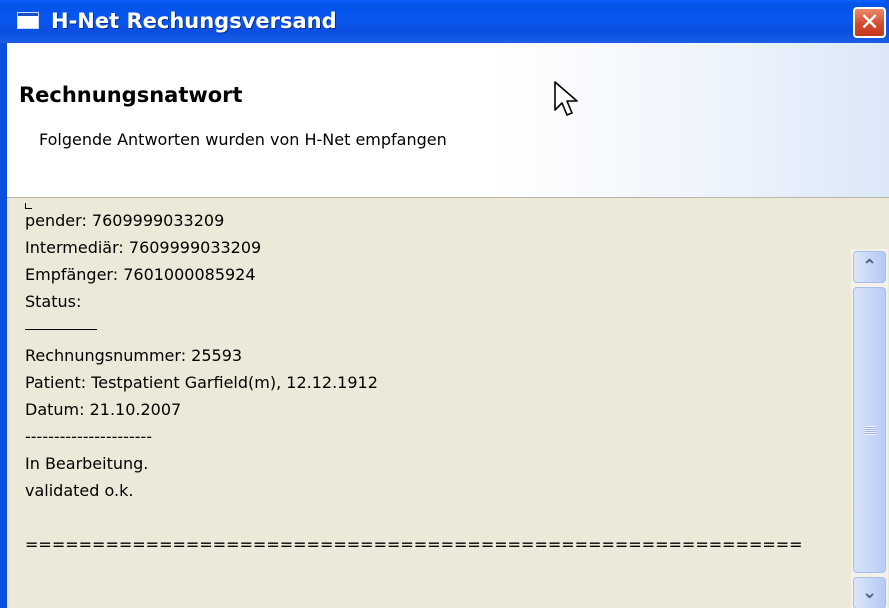  I want to click on scroll-up-button: ⌃, so click(869, 267).